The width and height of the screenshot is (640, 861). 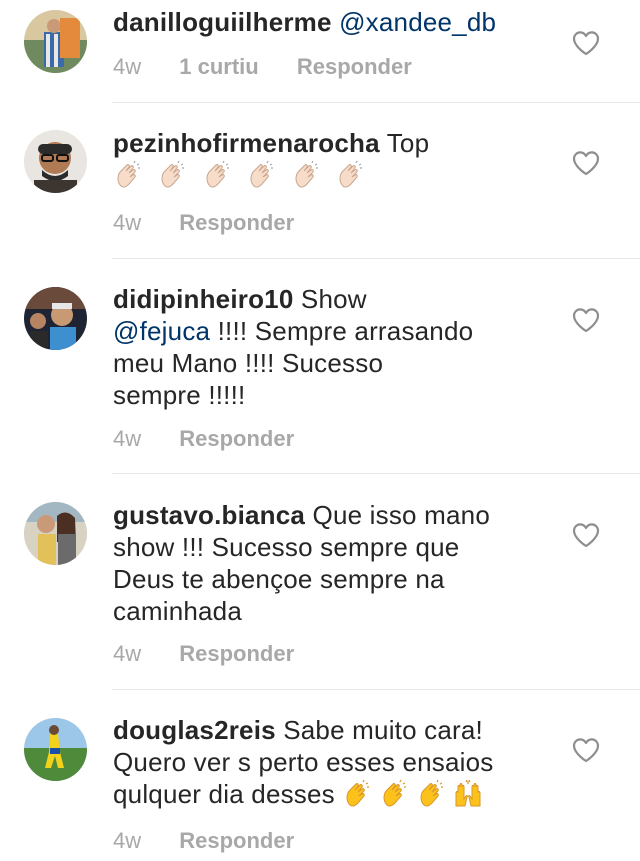 I want to click on comment-body-line: meu Mano !!!! Sucesso, so click(x=248, y=363).